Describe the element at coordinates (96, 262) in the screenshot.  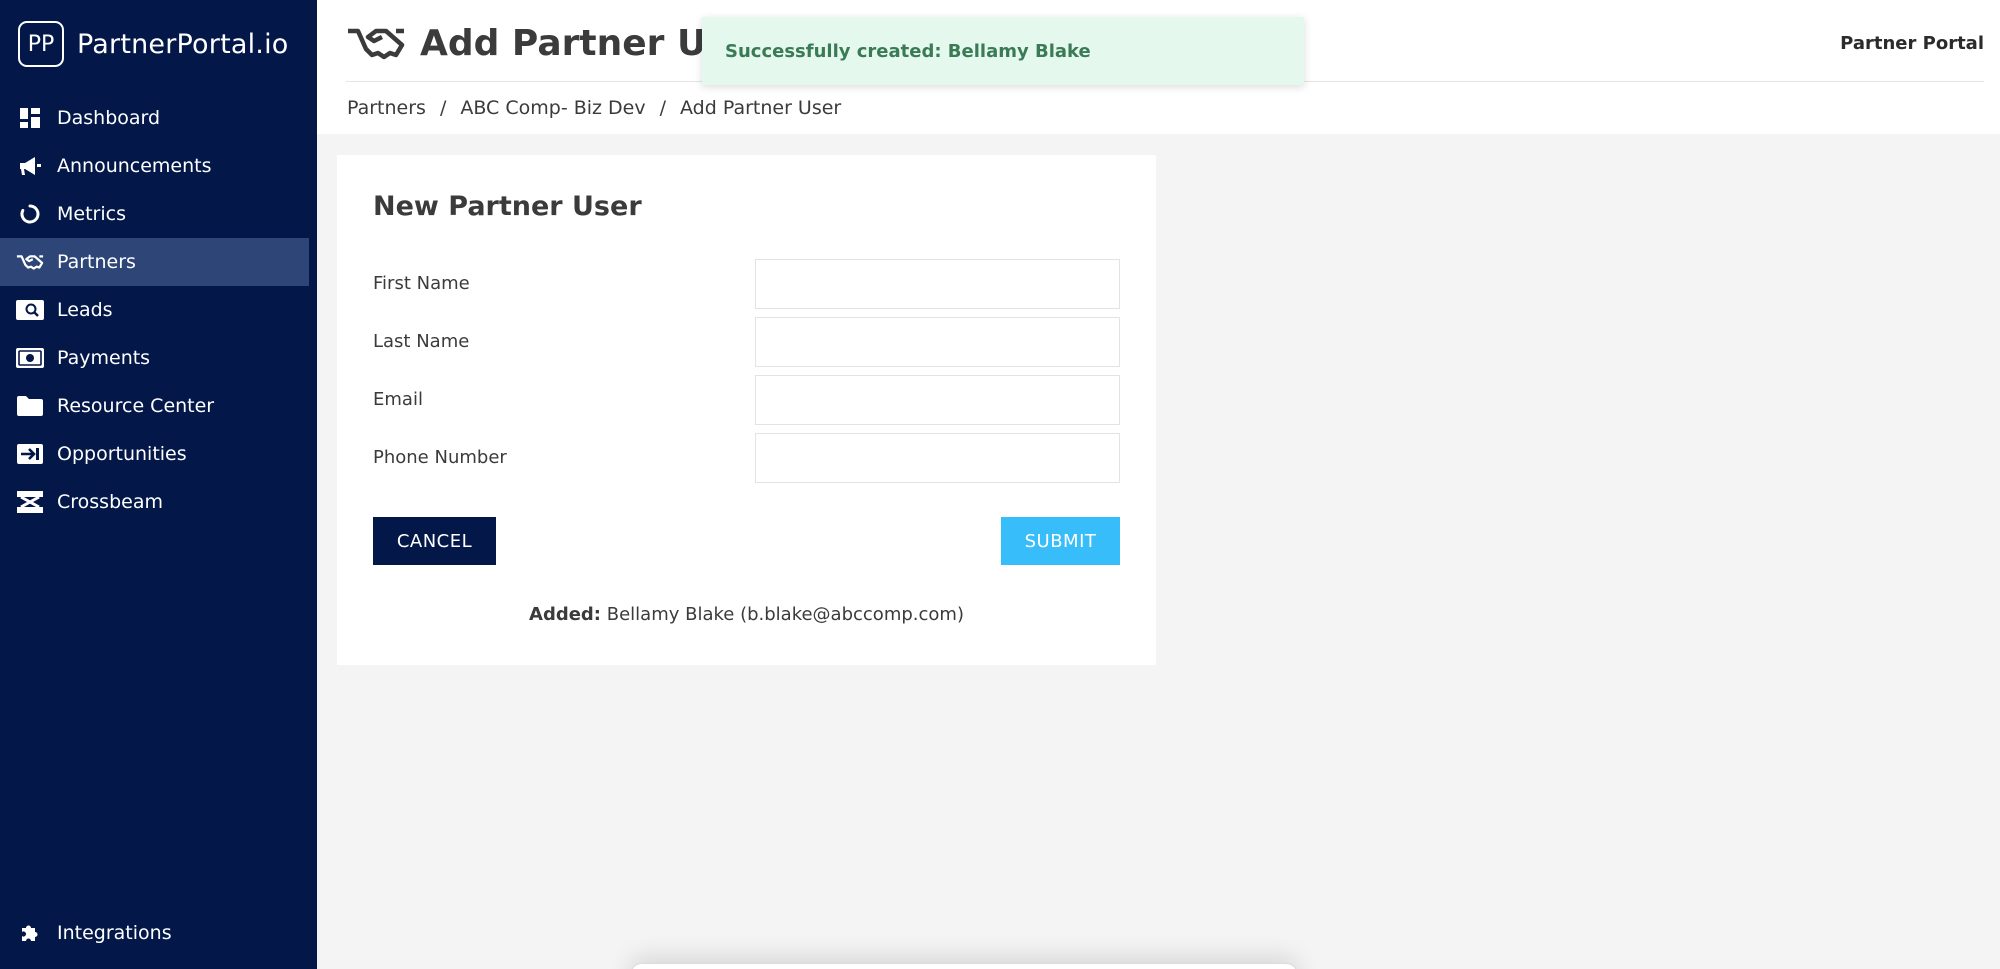
I see `sidebar-item-label: Partners` at that location.